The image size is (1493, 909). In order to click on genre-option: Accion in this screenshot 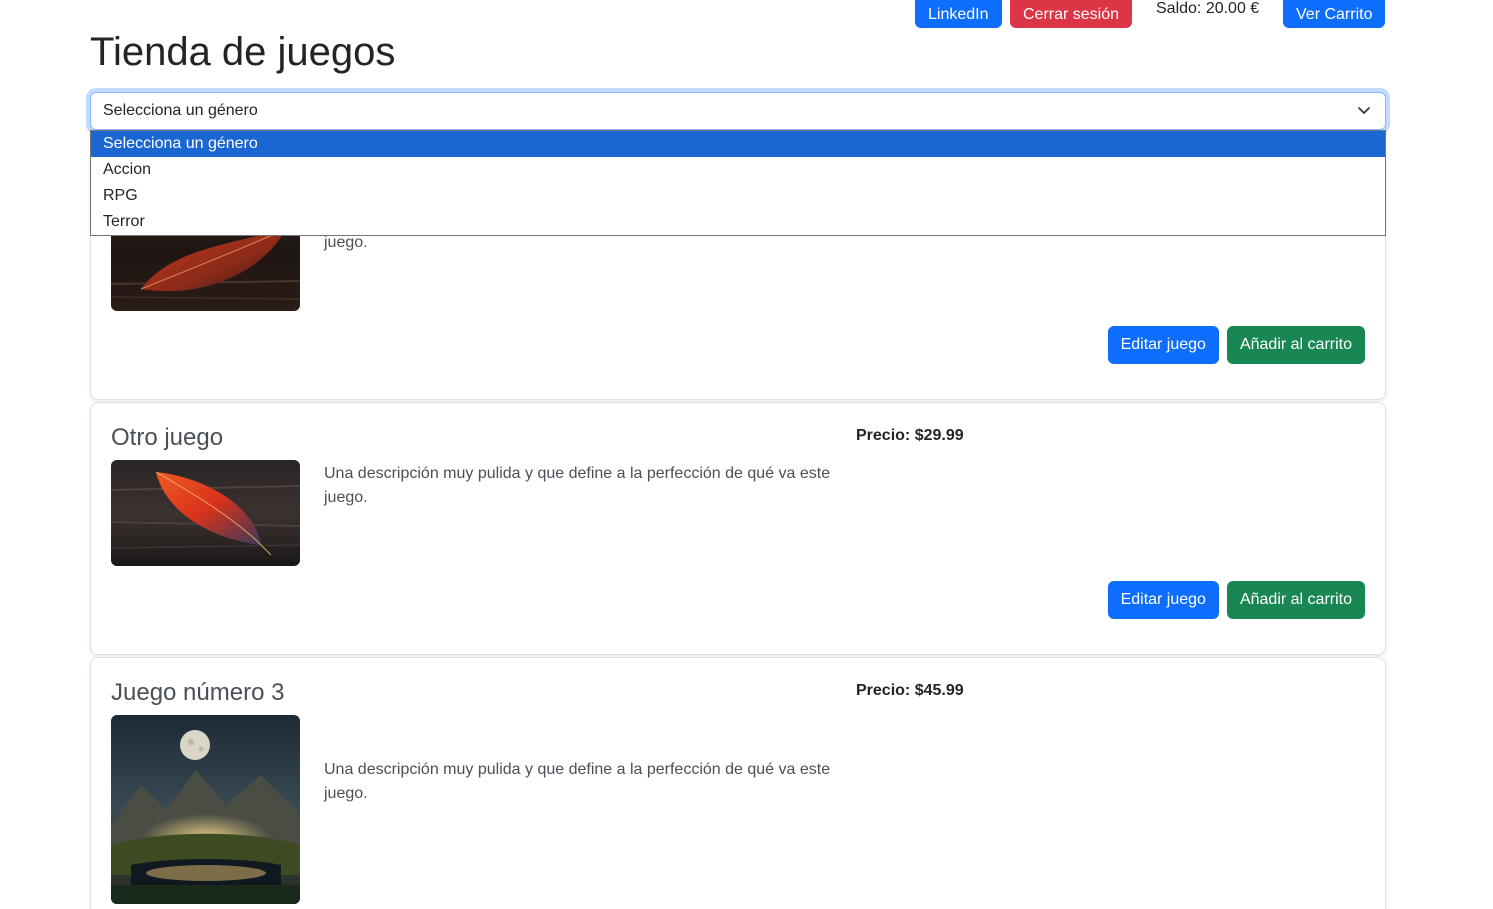, I will do `click(738, 170)`.